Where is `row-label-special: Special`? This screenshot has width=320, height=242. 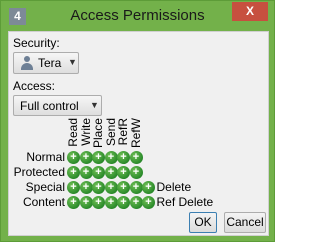 row-label-special: Special is located at coordinates (45, 187).